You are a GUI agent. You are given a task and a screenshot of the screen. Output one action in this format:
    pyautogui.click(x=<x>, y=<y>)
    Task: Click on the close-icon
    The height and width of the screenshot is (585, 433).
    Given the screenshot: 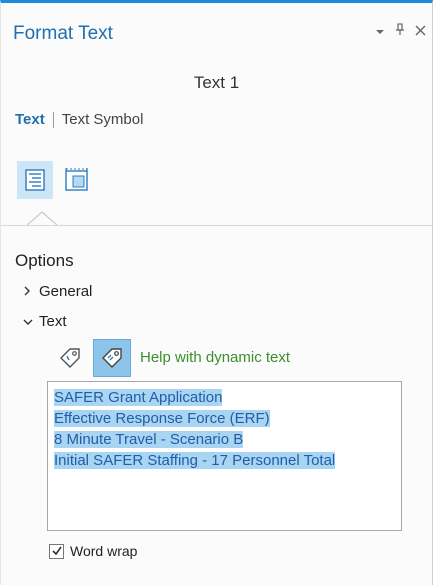 What is the action you would take?
    pyautogui.click(x=420, y=31)
    